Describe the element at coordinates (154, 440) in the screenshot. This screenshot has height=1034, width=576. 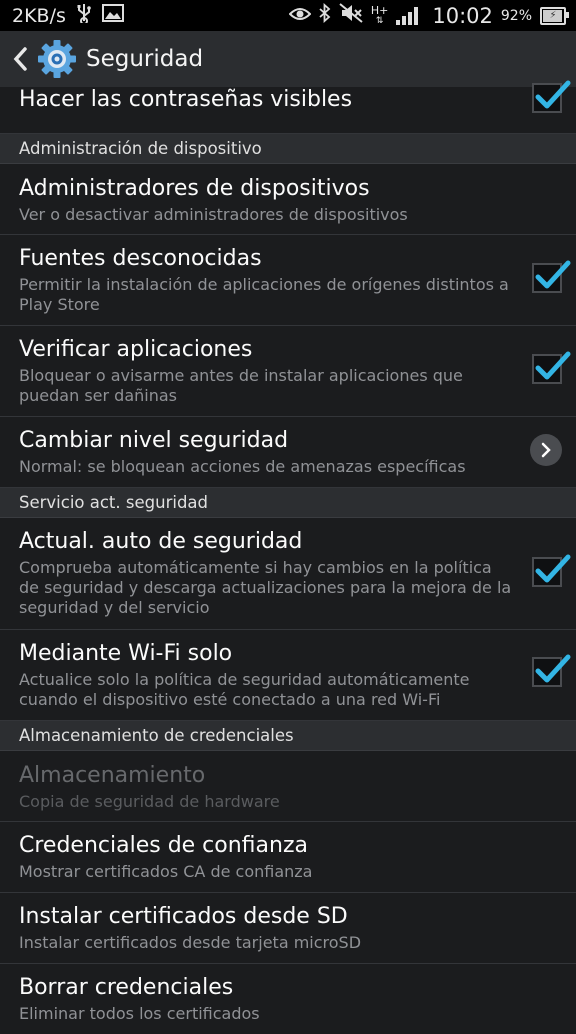
I see `security-level-title: Cambiar nivel seguridad` at that location.